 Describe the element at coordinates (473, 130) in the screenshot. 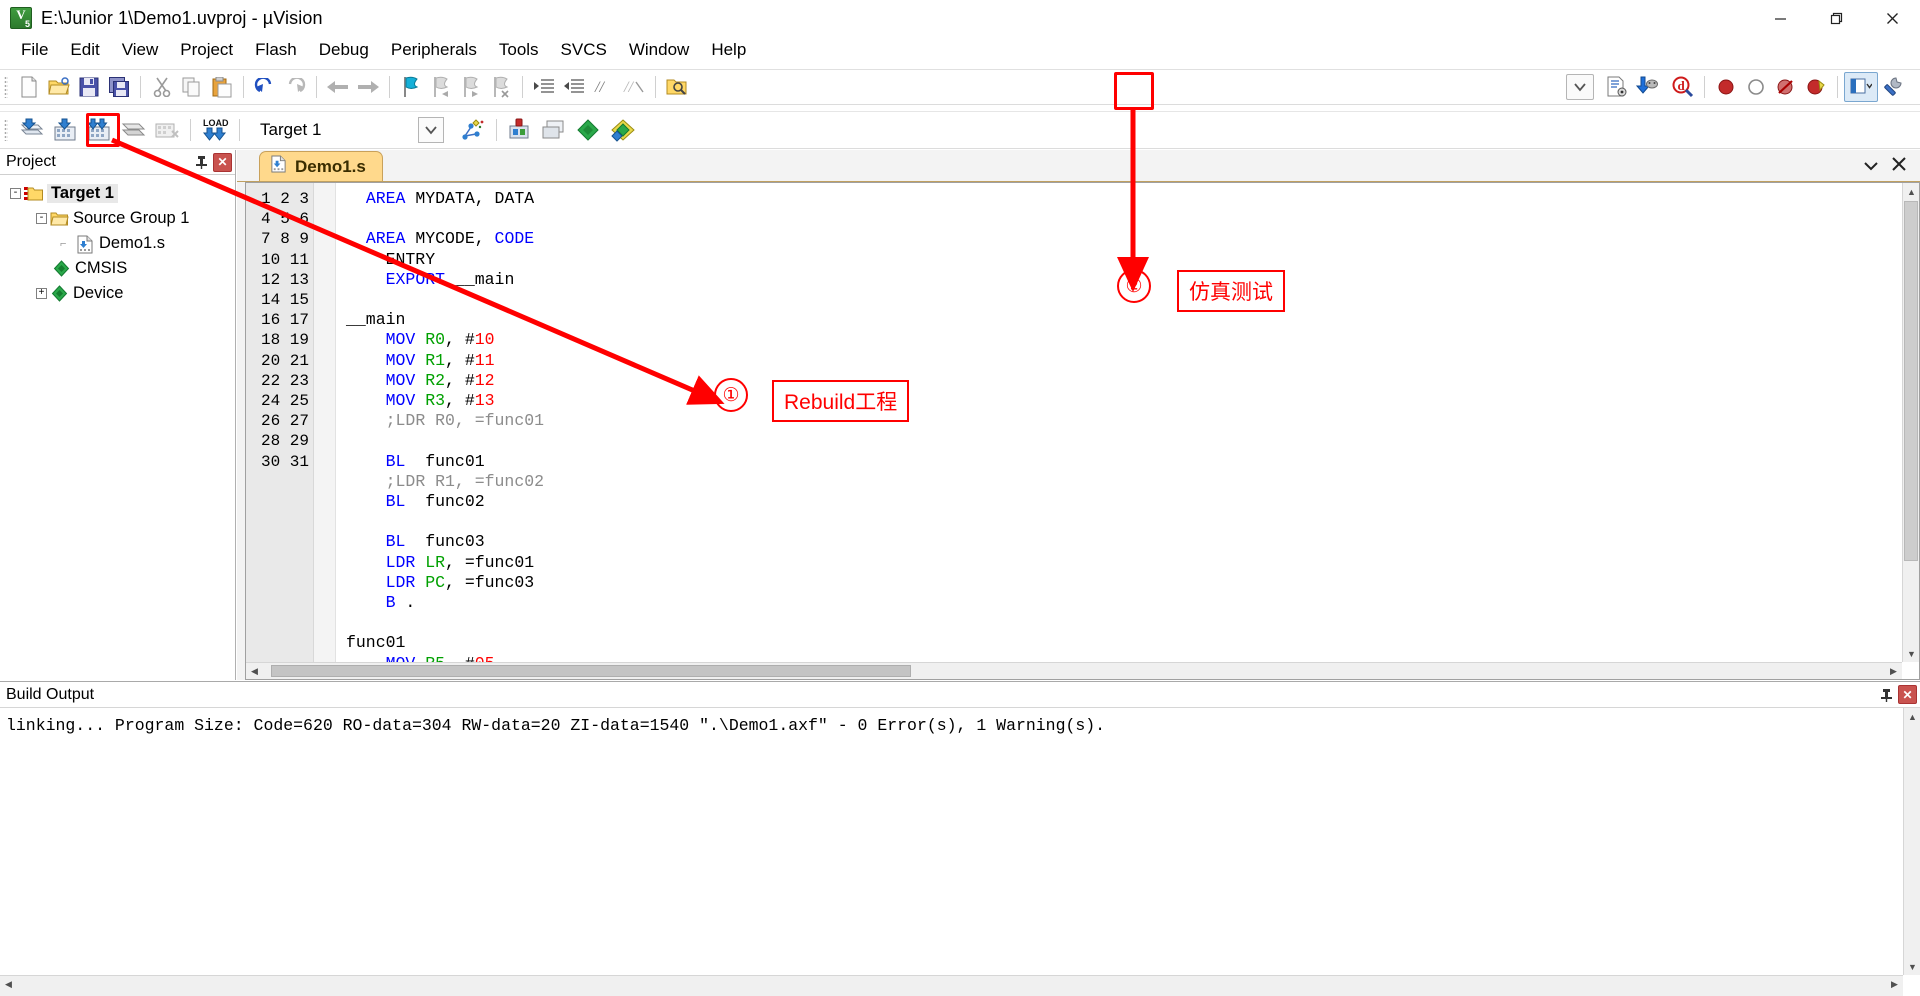

I see `manage-run-time-icon` at that location.